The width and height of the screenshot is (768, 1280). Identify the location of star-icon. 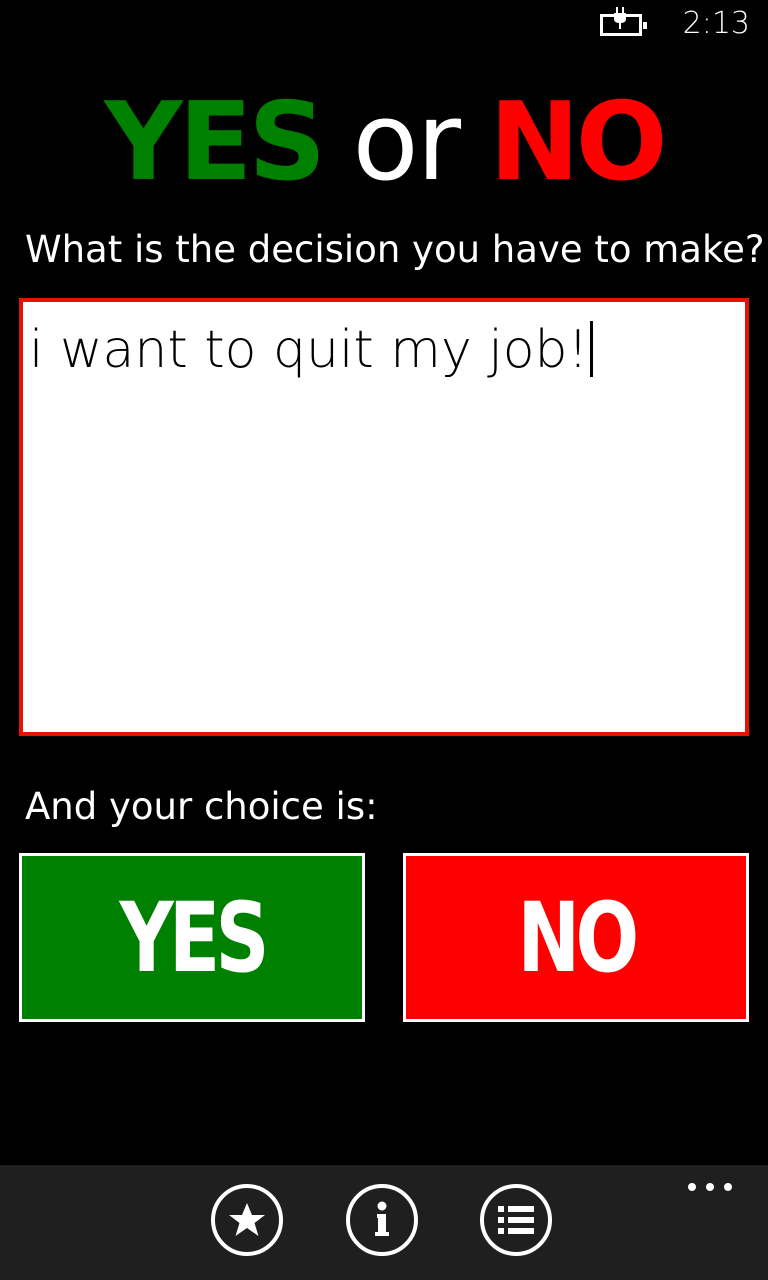
(247, 1219).